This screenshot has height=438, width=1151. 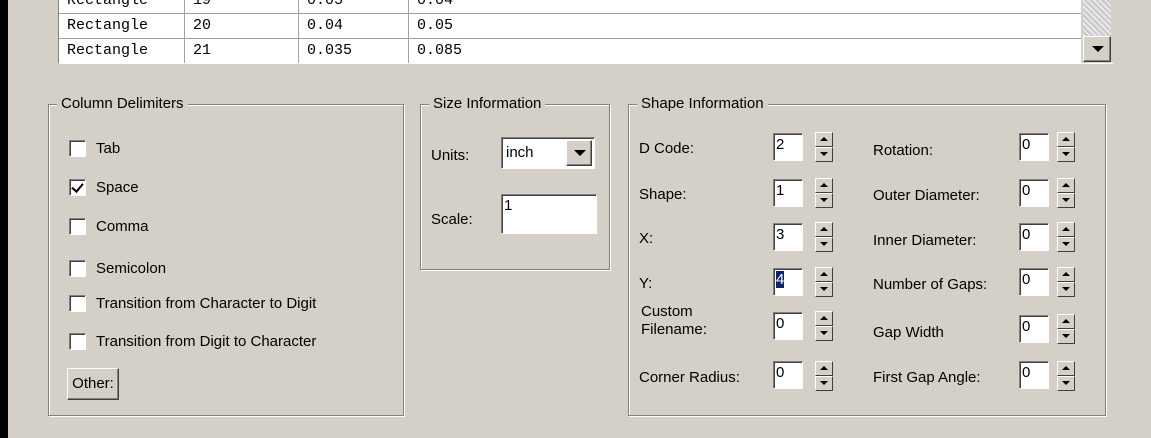 I want to click on shape-input: 1, so click(x=788, y=193).